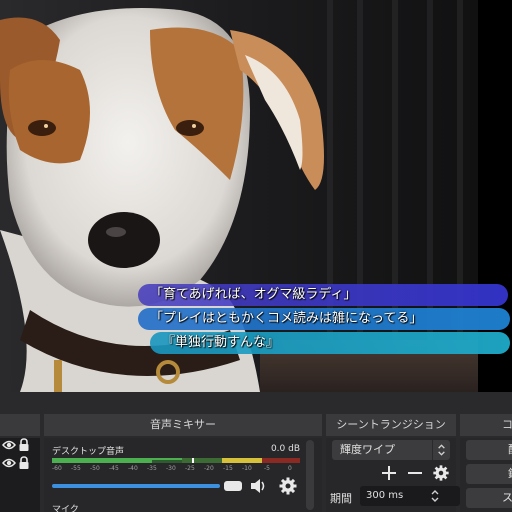  Describe the element at coordinates (391, 425) in the screenshot. I see `scene-transitions-header: シーントランジション` at that location.